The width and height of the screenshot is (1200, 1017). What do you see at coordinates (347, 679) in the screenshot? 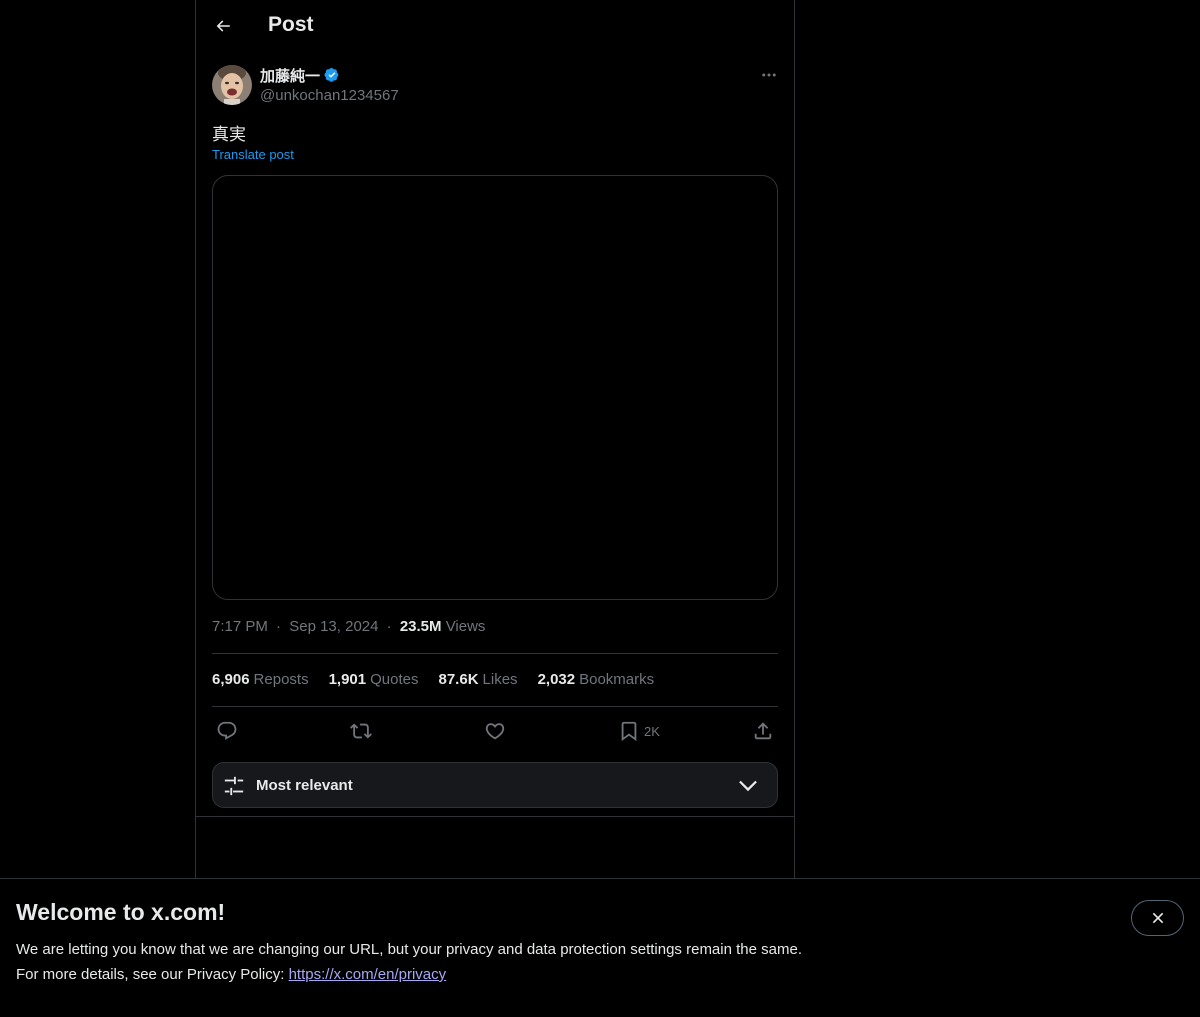
I see `quotes-count: 1,901` at bounding box center [347, 679].